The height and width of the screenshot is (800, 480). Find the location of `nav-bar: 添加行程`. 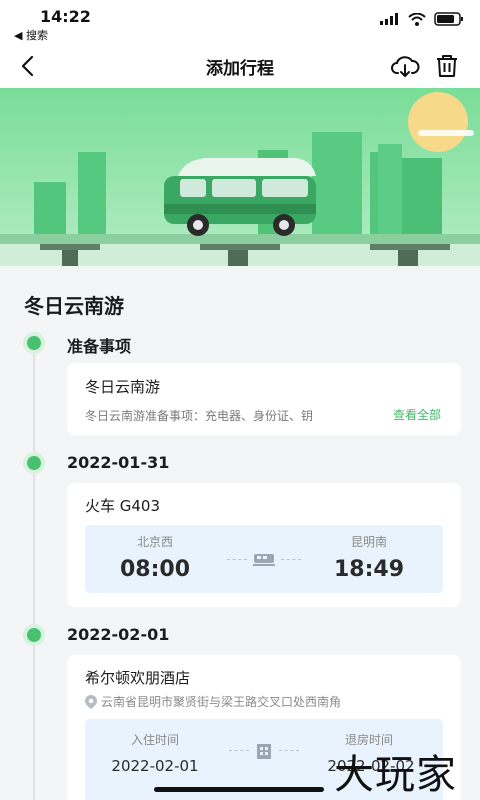

nav-bar: 添加行程 is located at coordinates (240, 66).